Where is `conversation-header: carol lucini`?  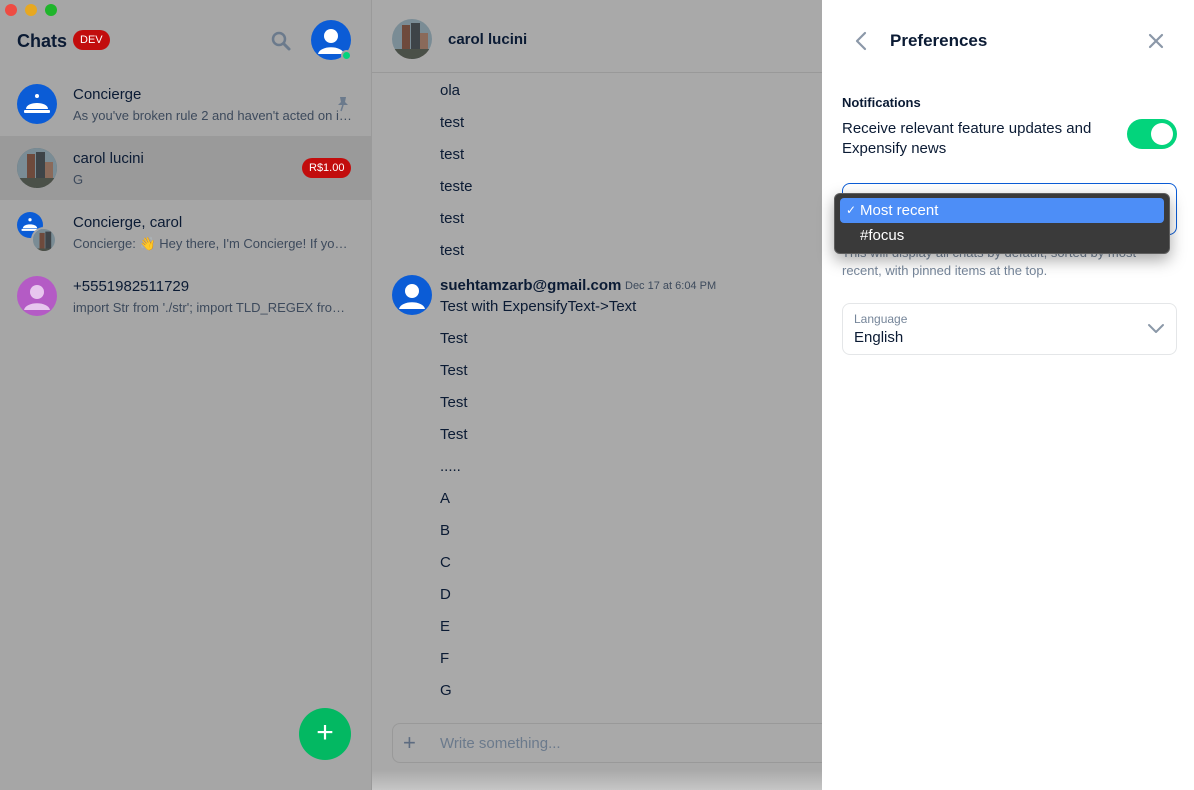 conversation-header: carol lucini is located at coordinates (597, 36).